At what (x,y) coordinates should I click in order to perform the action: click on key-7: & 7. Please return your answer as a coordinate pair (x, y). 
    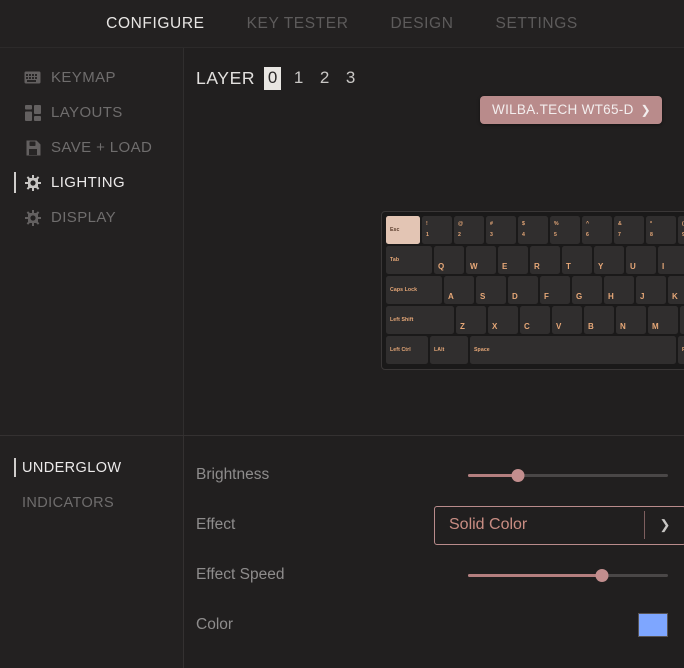
    Looking at the image, I should click on (629, 230).